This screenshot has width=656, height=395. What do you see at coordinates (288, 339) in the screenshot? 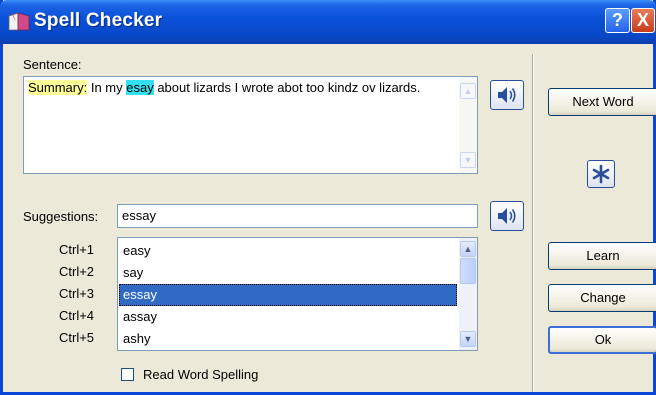
I see `list-item: ashy` at bounding box center [288, 339].